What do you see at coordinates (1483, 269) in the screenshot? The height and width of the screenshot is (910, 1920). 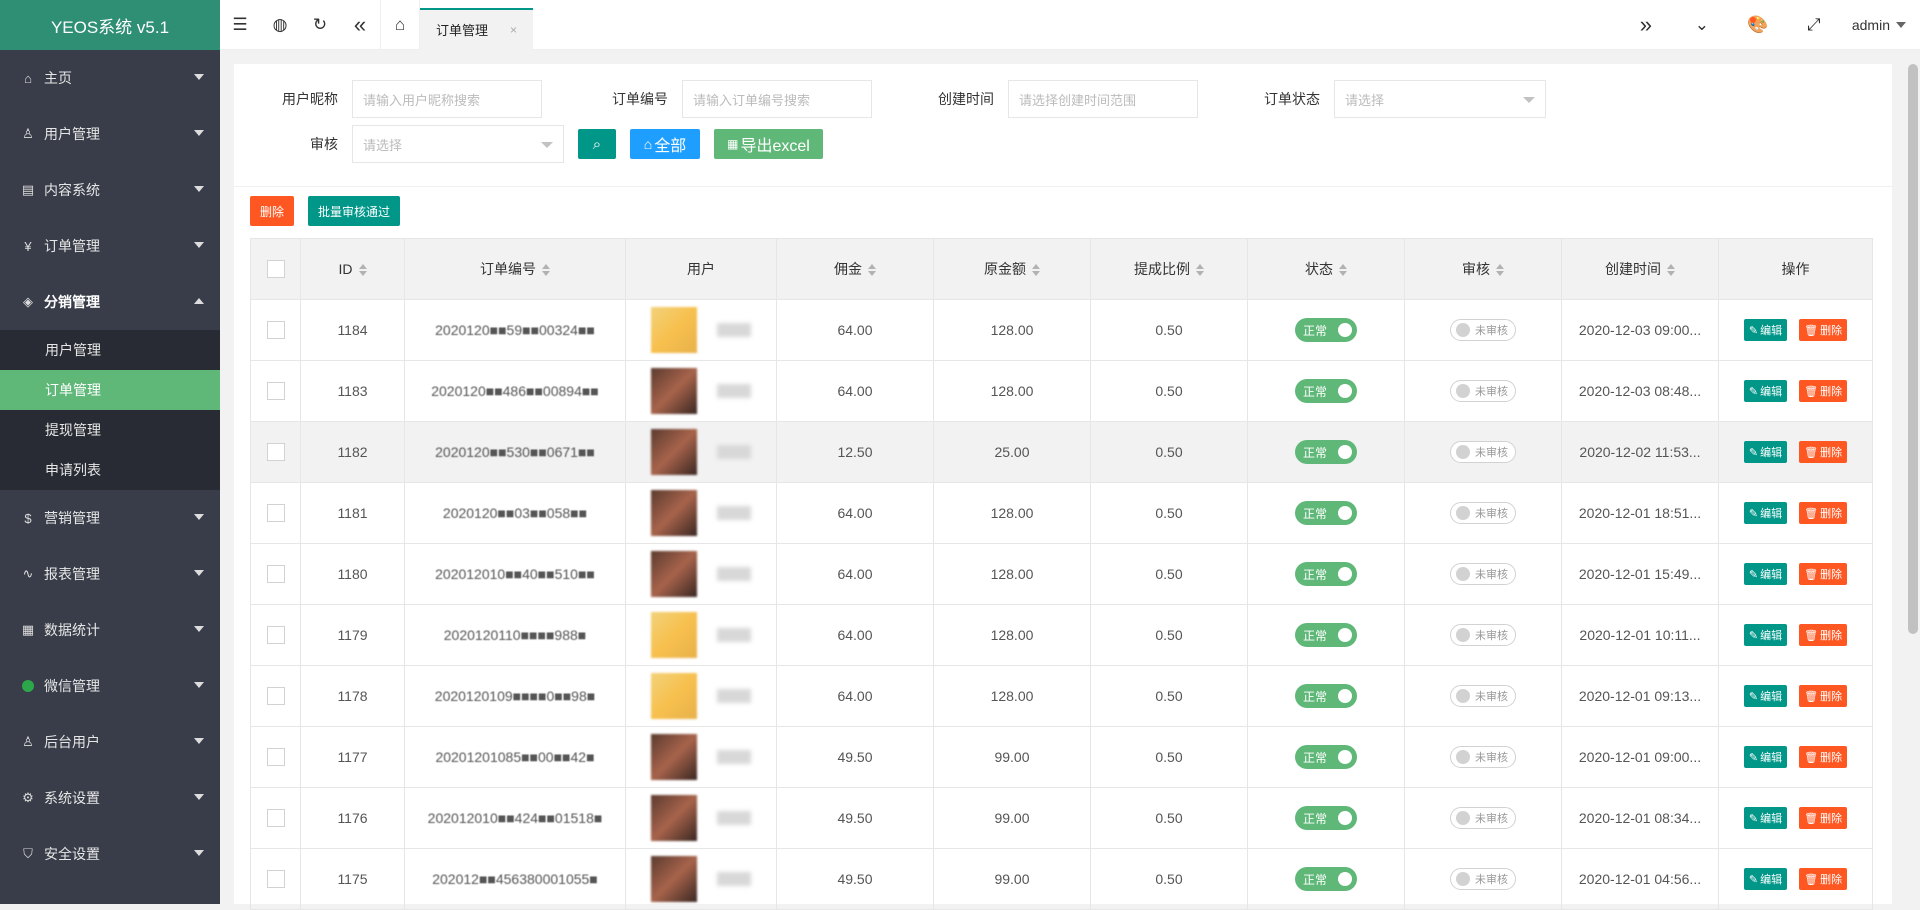 I see `header-audit: 审核` at bounding box center [1483, 269].